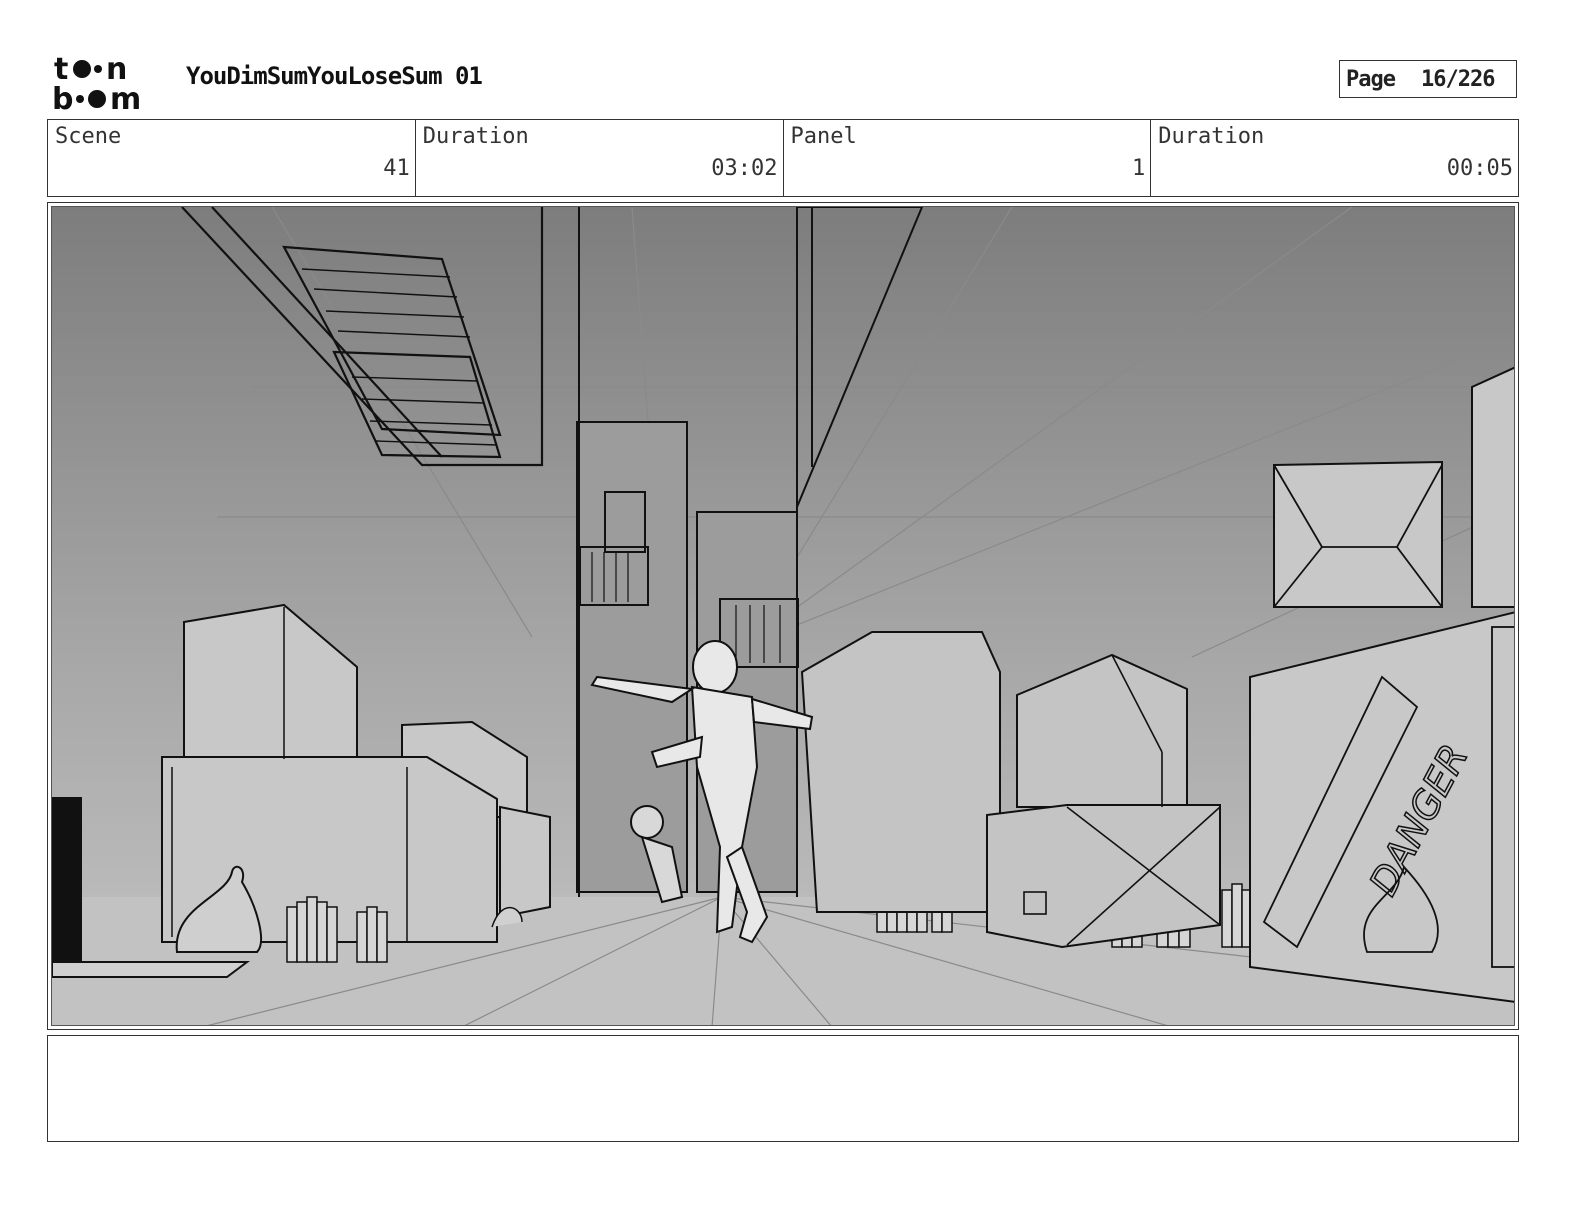  What do you see at coordinates (968, 158) in the screenshot?
I see `panel-cell: Panel 1` at bounding box center [968, 158].